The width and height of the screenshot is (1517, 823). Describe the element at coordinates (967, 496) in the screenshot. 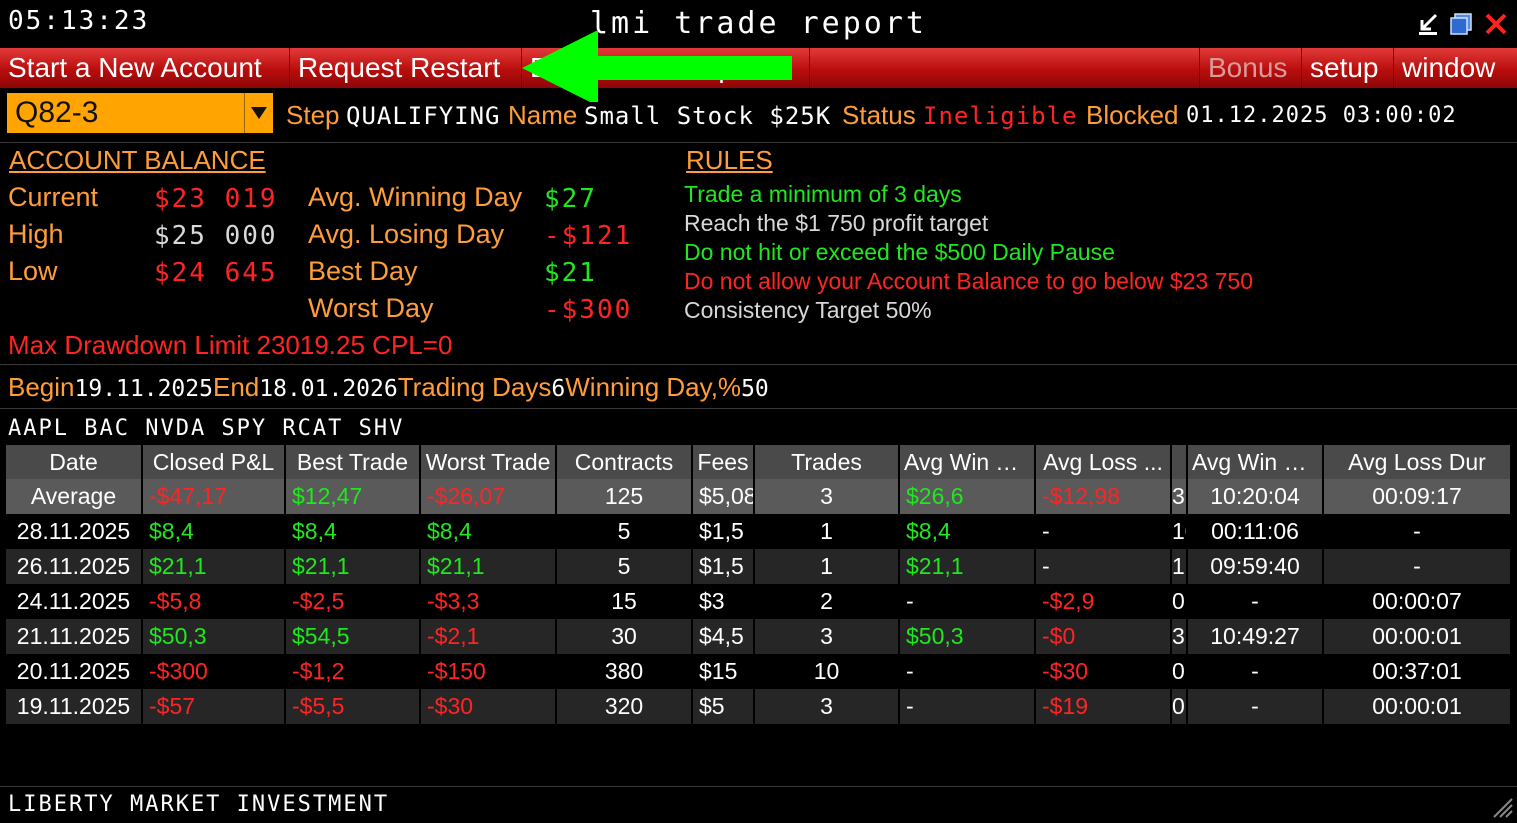

I see `table-cell: $26,6` at that location.